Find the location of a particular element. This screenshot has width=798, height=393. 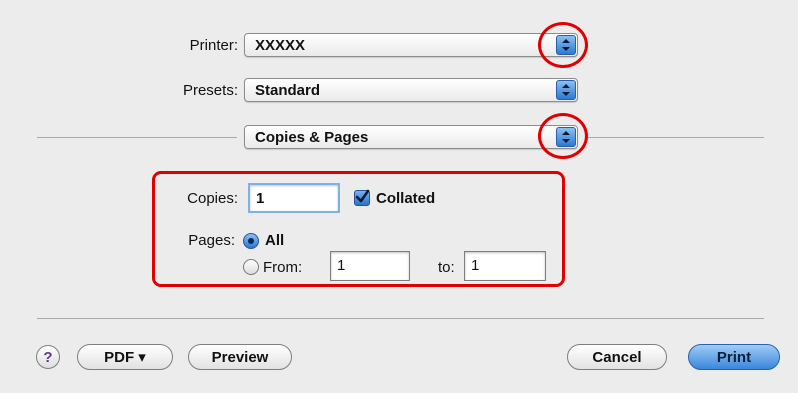

pages-all-label: All is located at coordinates (275, 240).